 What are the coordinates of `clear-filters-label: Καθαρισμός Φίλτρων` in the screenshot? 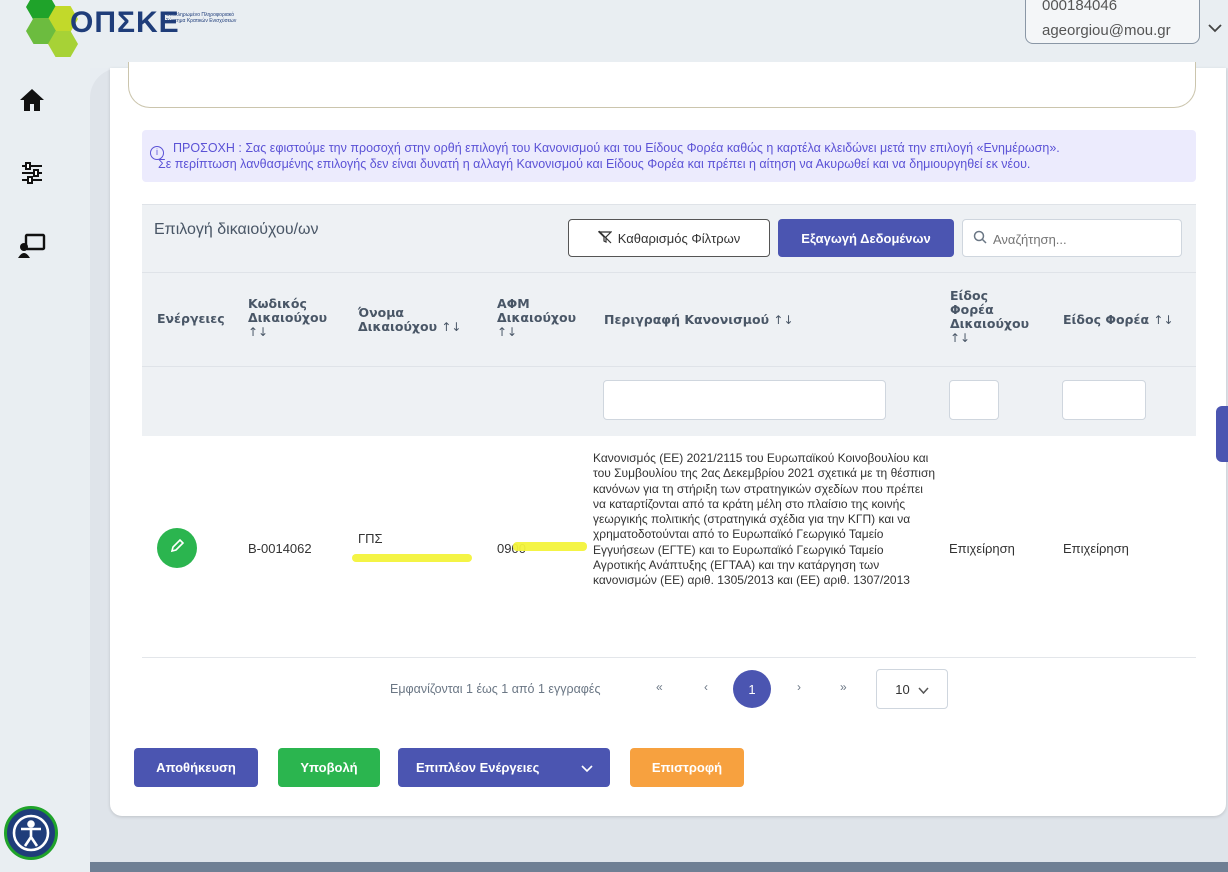 It's located at (679, 238).